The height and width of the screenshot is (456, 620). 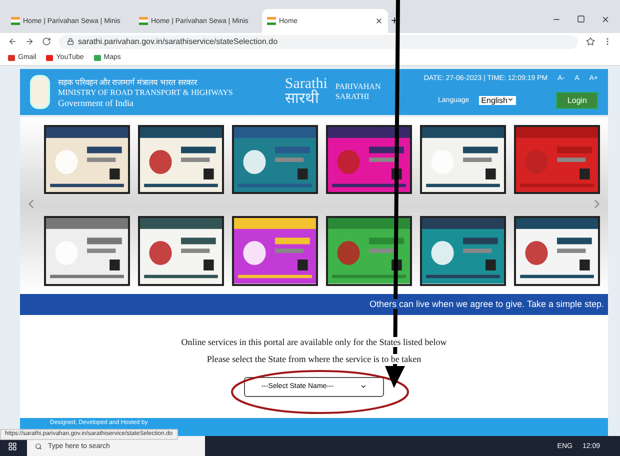 I want to click on login-button: Login, so click(x=577, y=100).